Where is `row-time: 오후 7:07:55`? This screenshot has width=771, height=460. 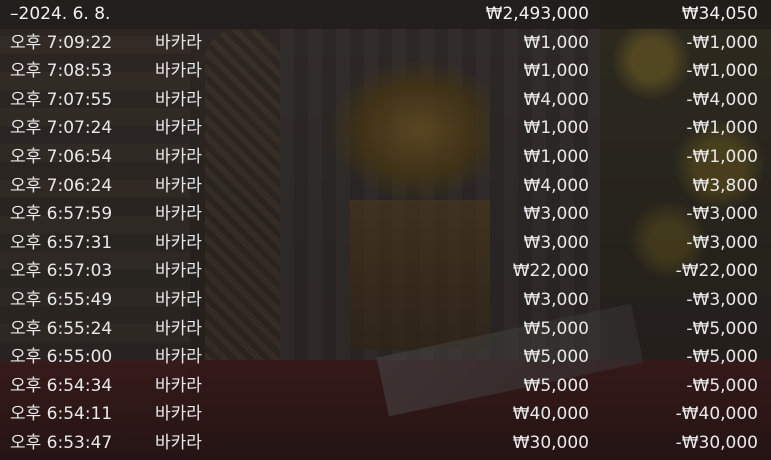 row-time: 오후 7:07:55 is located at coordinates (61, 99).